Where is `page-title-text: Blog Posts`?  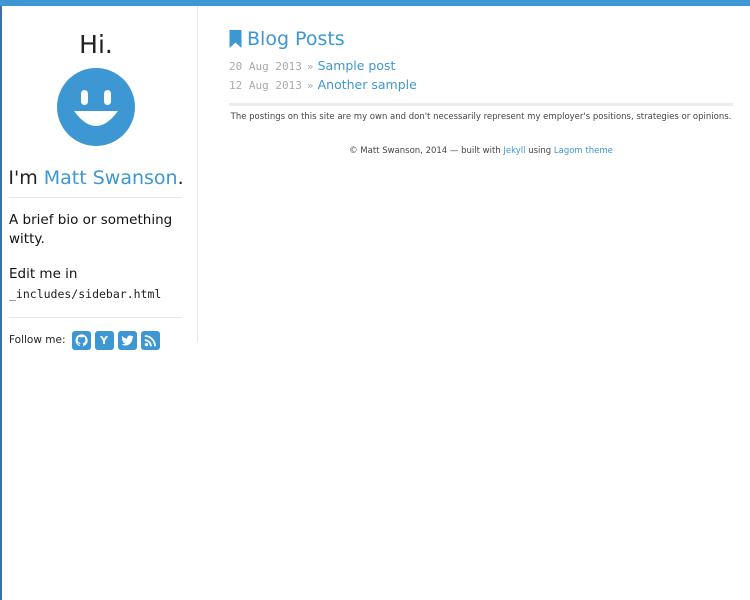
page-title-text: Blog Posts is located at coordinates (296, 39).